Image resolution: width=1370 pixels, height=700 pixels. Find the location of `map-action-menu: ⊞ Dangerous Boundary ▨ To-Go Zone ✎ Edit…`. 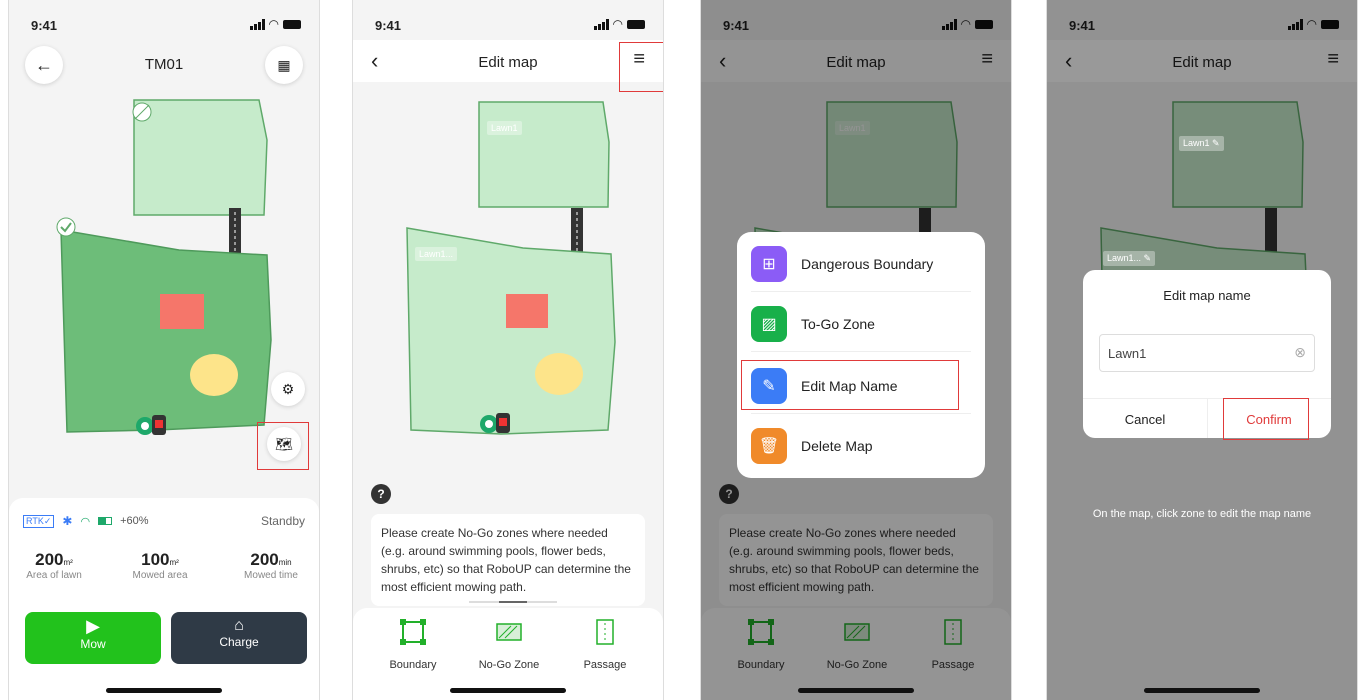

map-action-menu: ⊞ Dangerous Boundary ▨ To-Go Zone ✎ Edit… is located at coordinates (861, 355).